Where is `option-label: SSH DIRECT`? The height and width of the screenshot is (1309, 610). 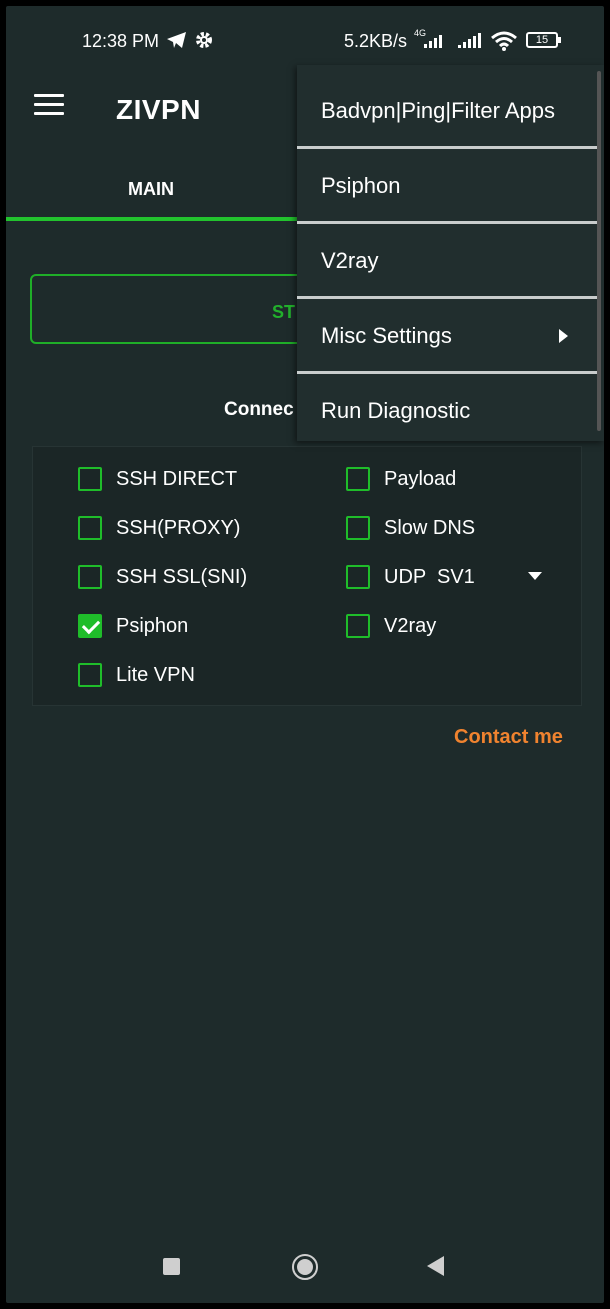
option-label: SSH DIRECT is located at coordinates (177, 478).